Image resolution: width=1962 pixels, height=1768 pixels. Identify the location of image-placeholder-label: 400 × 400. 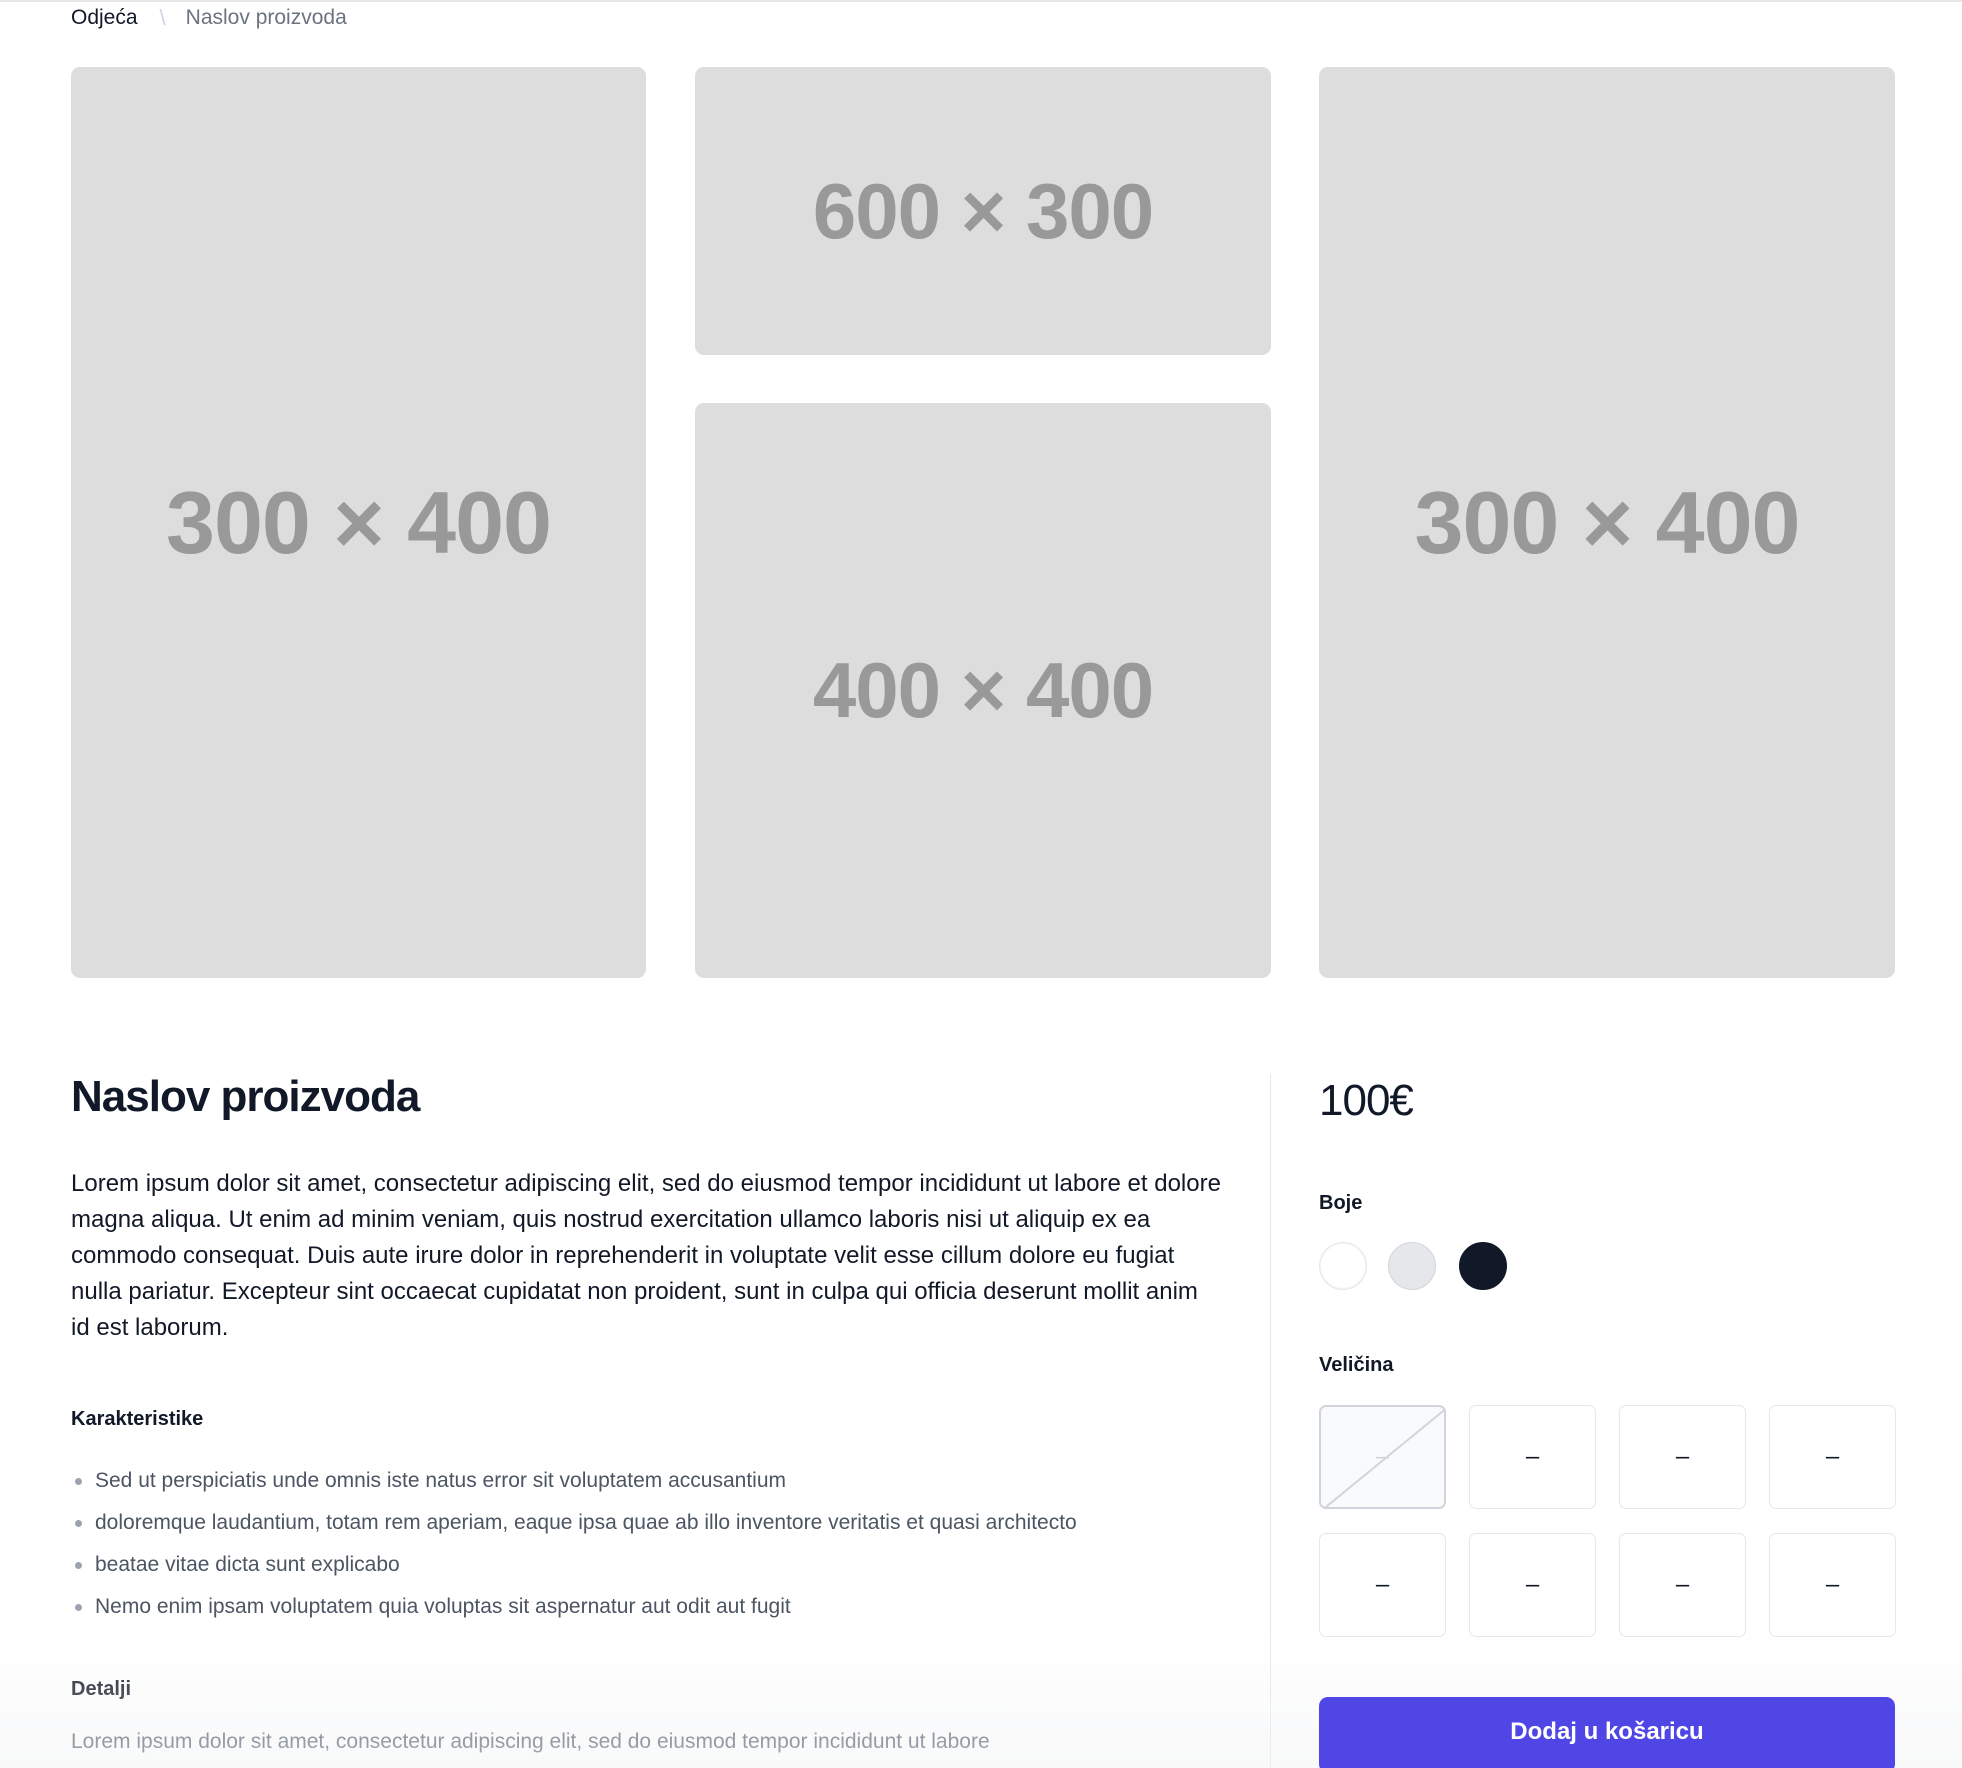
(983, 690).